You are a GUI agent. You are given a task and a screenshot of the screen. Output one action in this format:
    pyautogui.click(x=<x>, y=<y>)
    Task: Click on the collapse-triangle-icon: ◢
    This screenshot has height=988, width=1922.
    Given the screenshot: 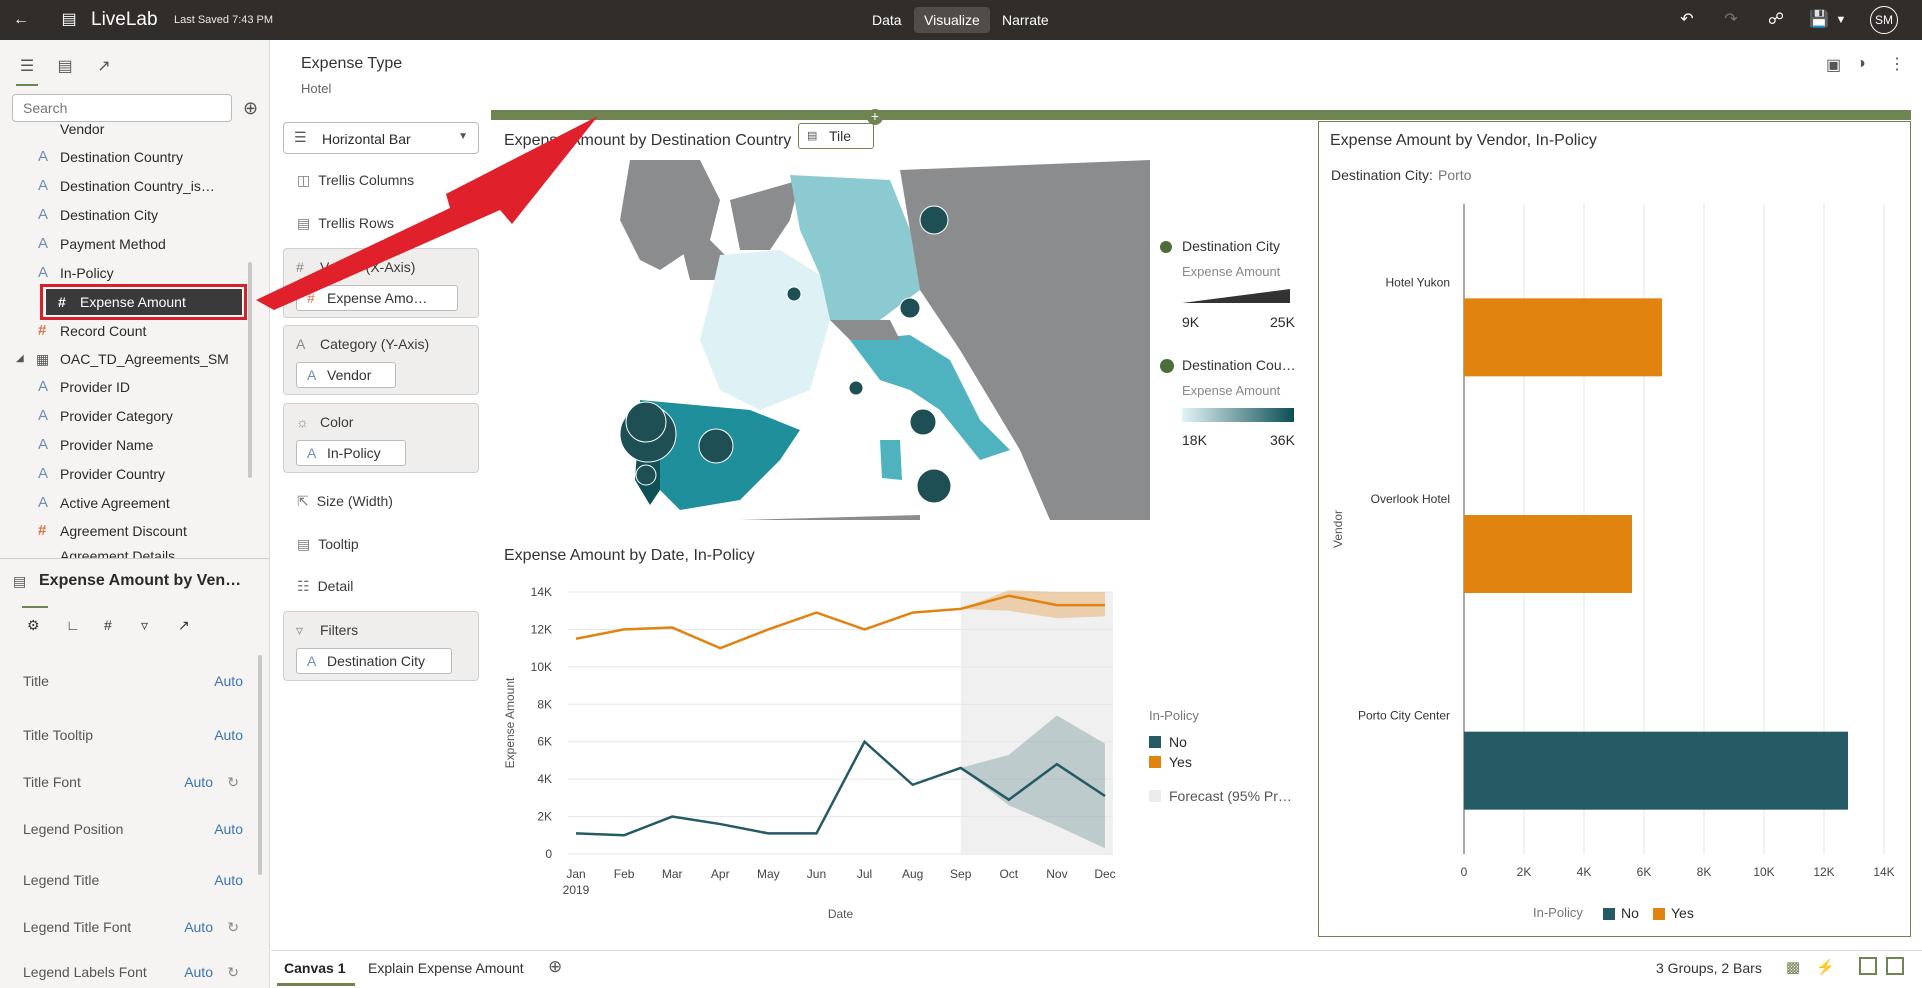 What is the action you would take?
    pyautogui.click(x=20, y=359)
    